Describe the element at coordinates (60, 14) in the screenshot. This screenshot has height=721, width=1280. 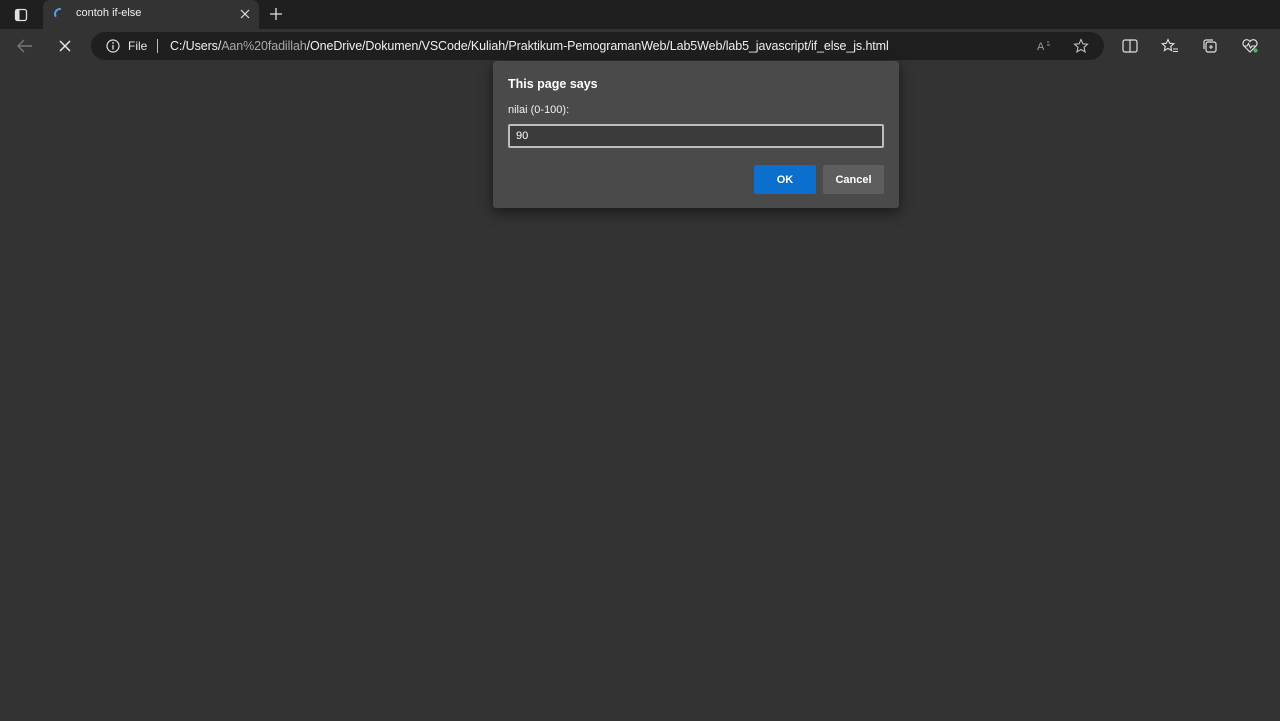
I see `loading-spinner-icon` at that location.